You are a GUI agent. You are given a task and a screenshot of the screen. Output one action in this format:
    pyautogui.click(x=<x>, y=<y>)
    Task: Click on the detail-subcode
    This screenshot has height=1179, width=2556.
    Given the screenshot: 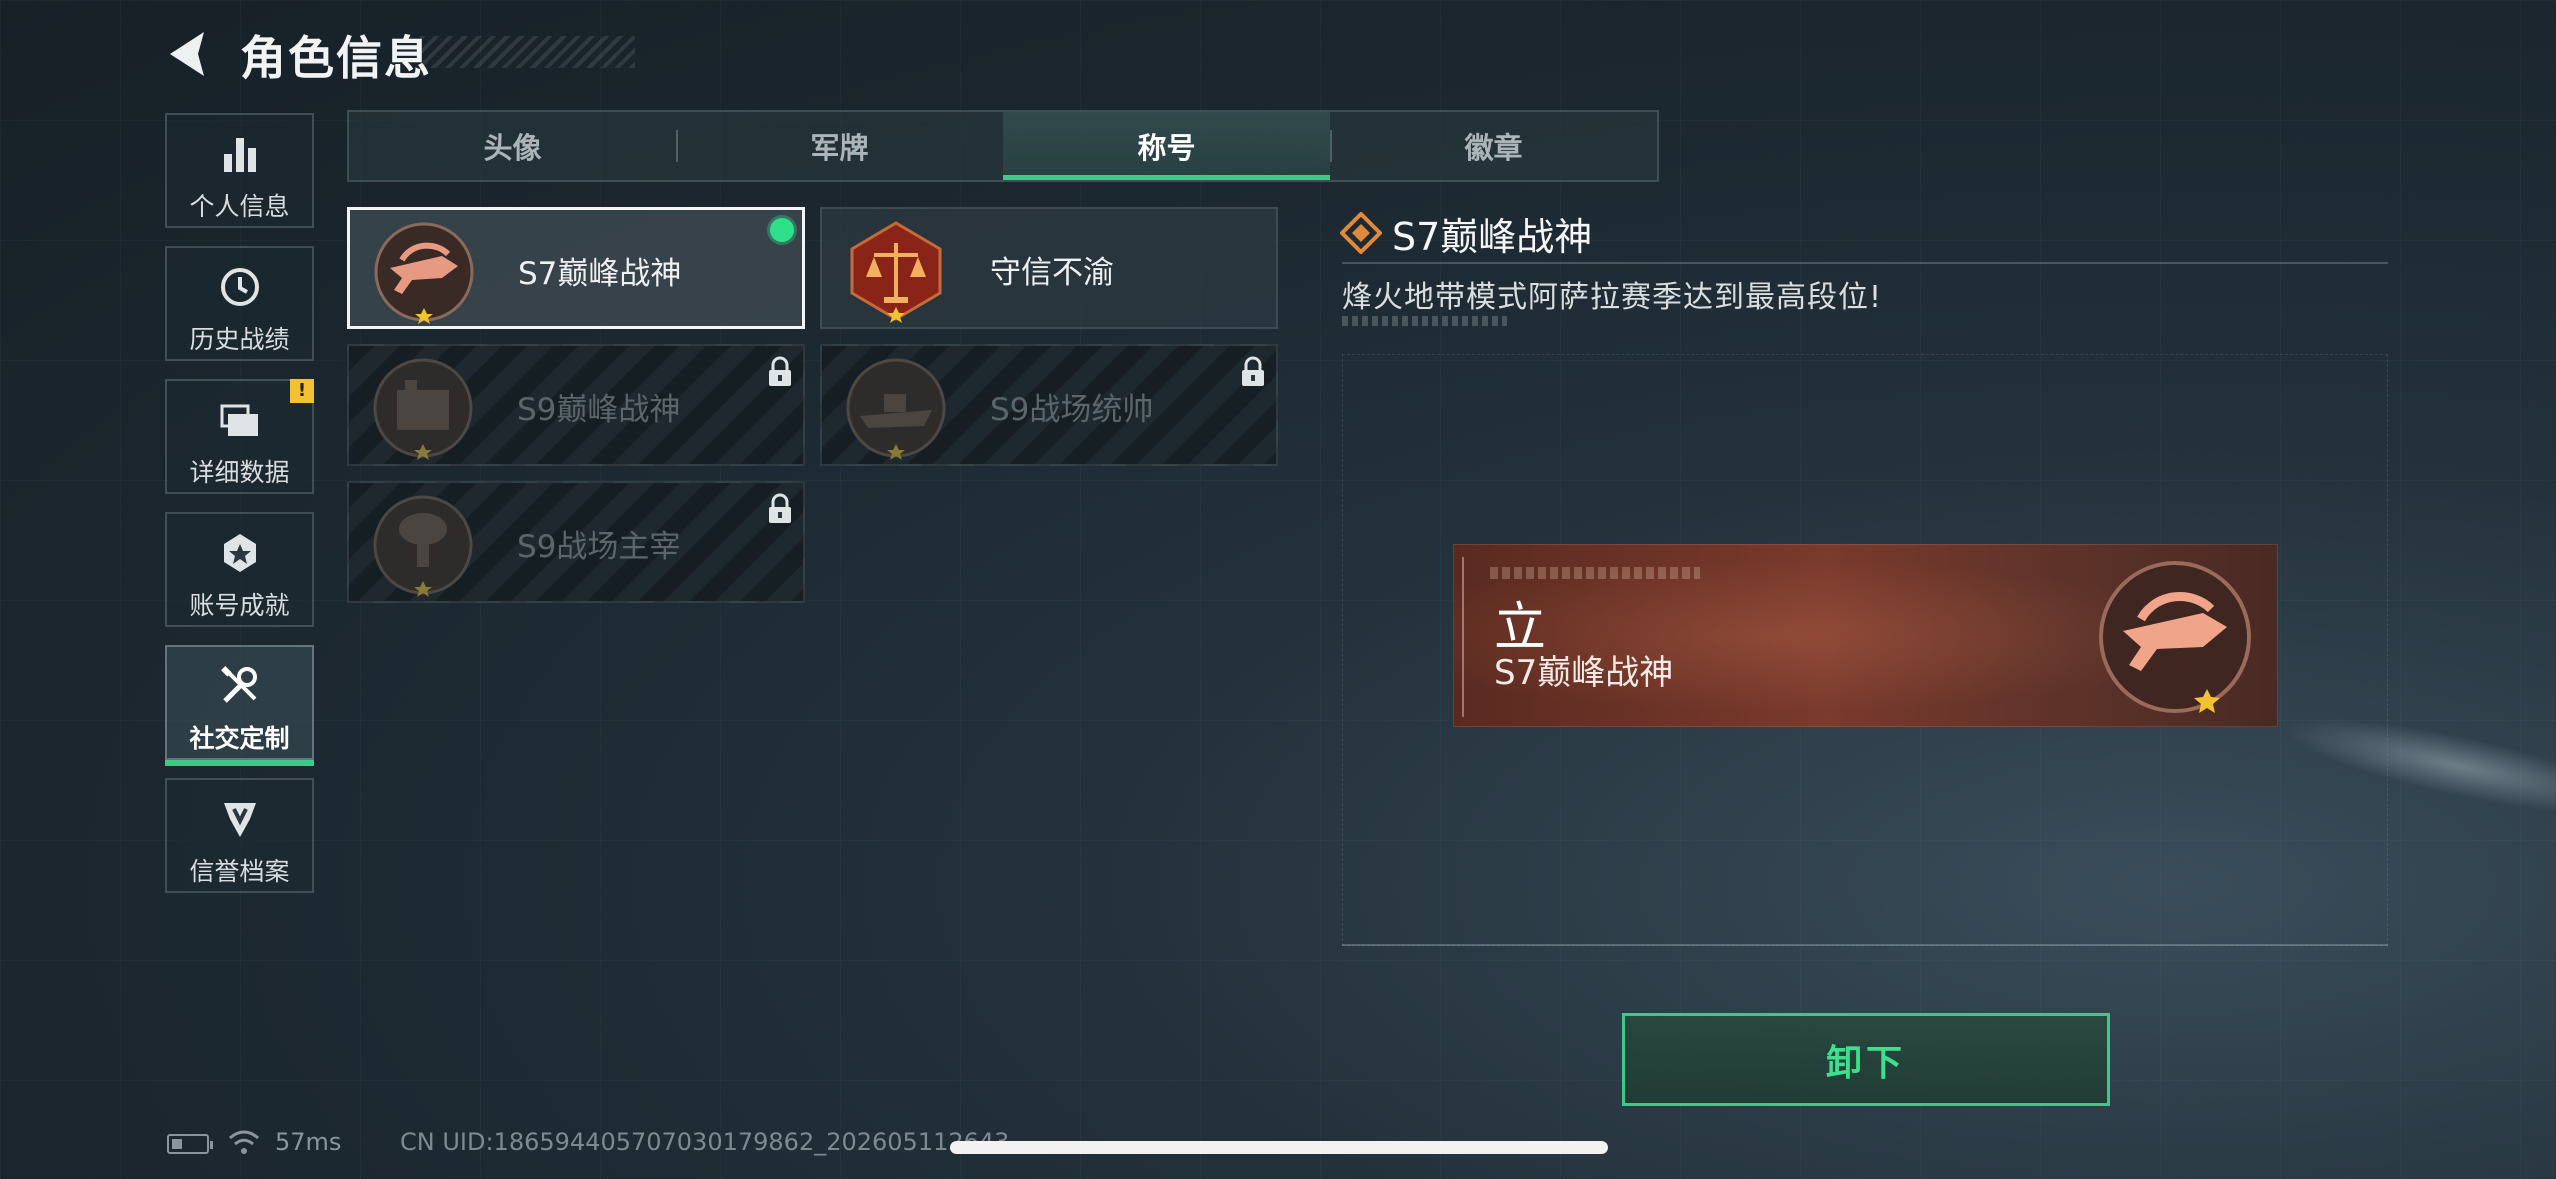 What is the action you would take?
    pyautogui.click(x=1424, y=321)
    